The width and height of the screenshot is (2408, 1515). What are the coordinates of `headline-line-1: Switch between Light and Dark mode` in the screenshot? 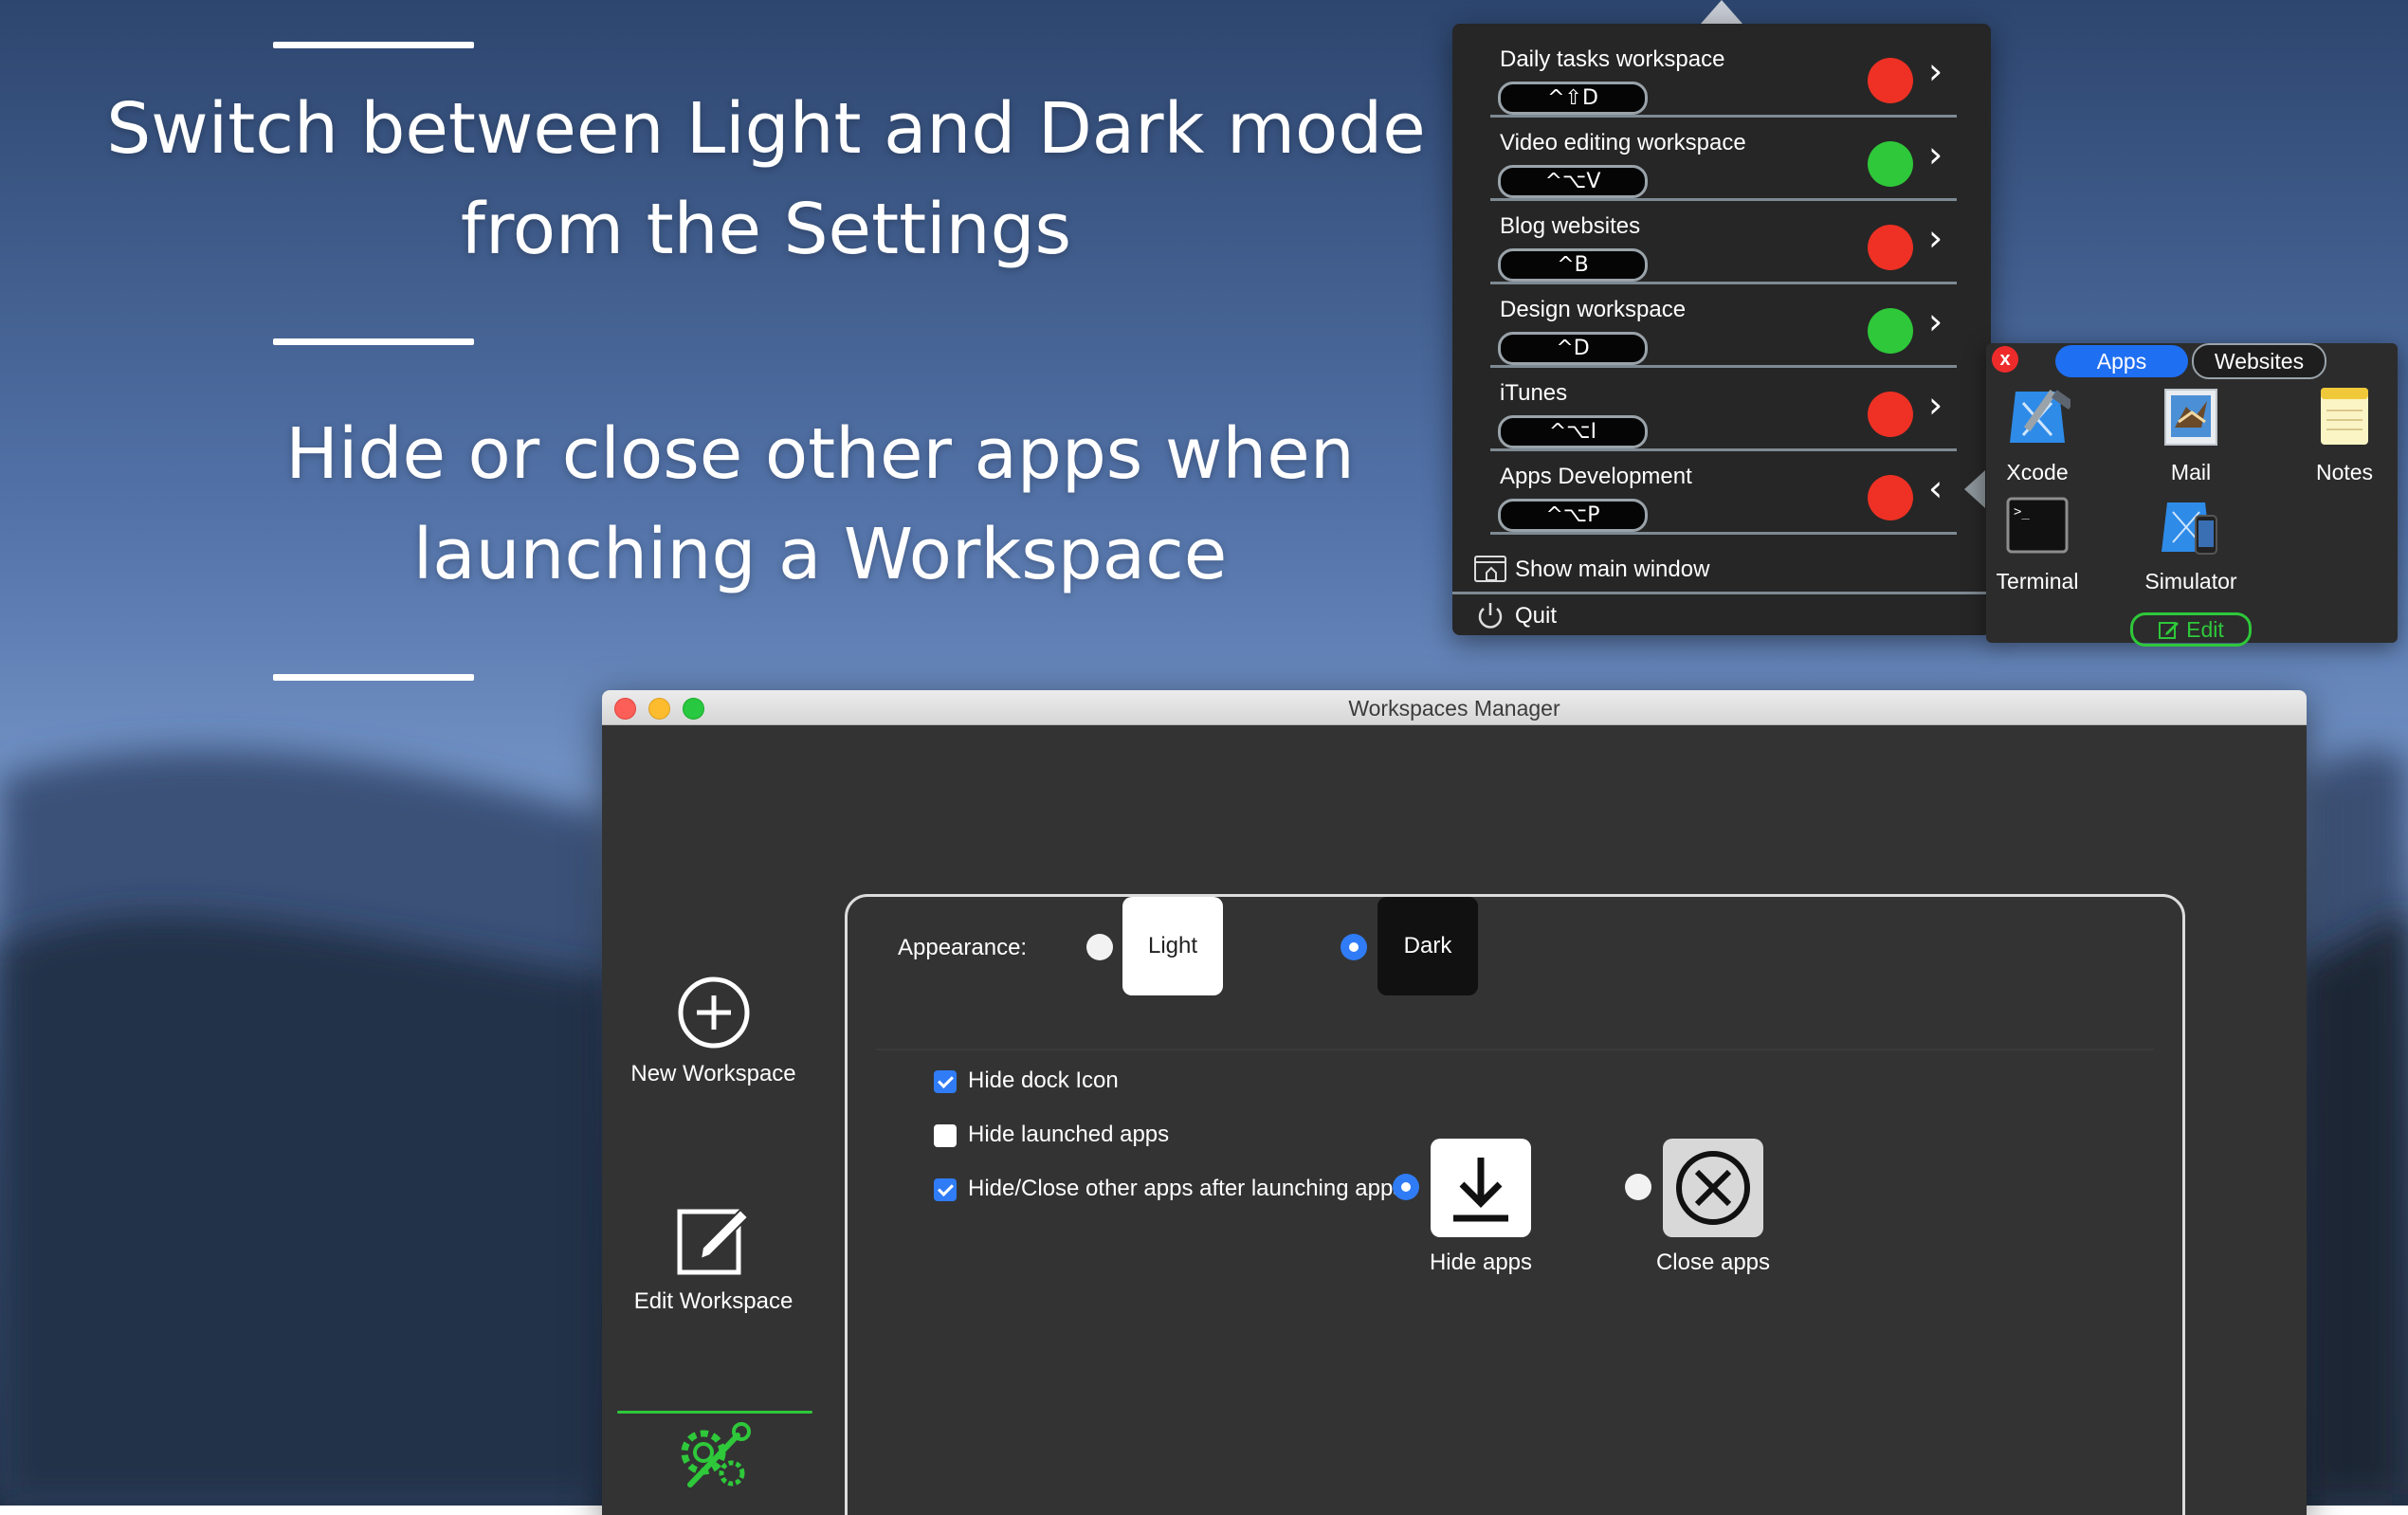 It's located at (766, 129).